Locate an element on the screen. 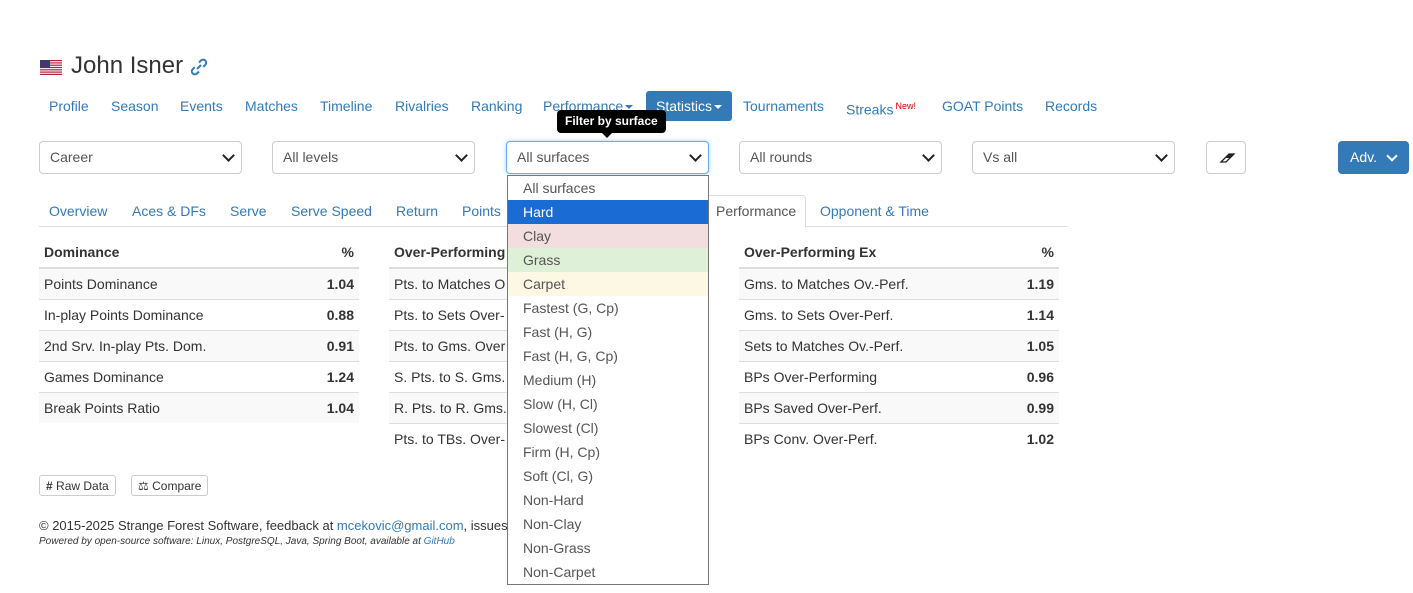  row-label: Gms. to Matches Ov.-Perf. is located at coordinates (871, 283).